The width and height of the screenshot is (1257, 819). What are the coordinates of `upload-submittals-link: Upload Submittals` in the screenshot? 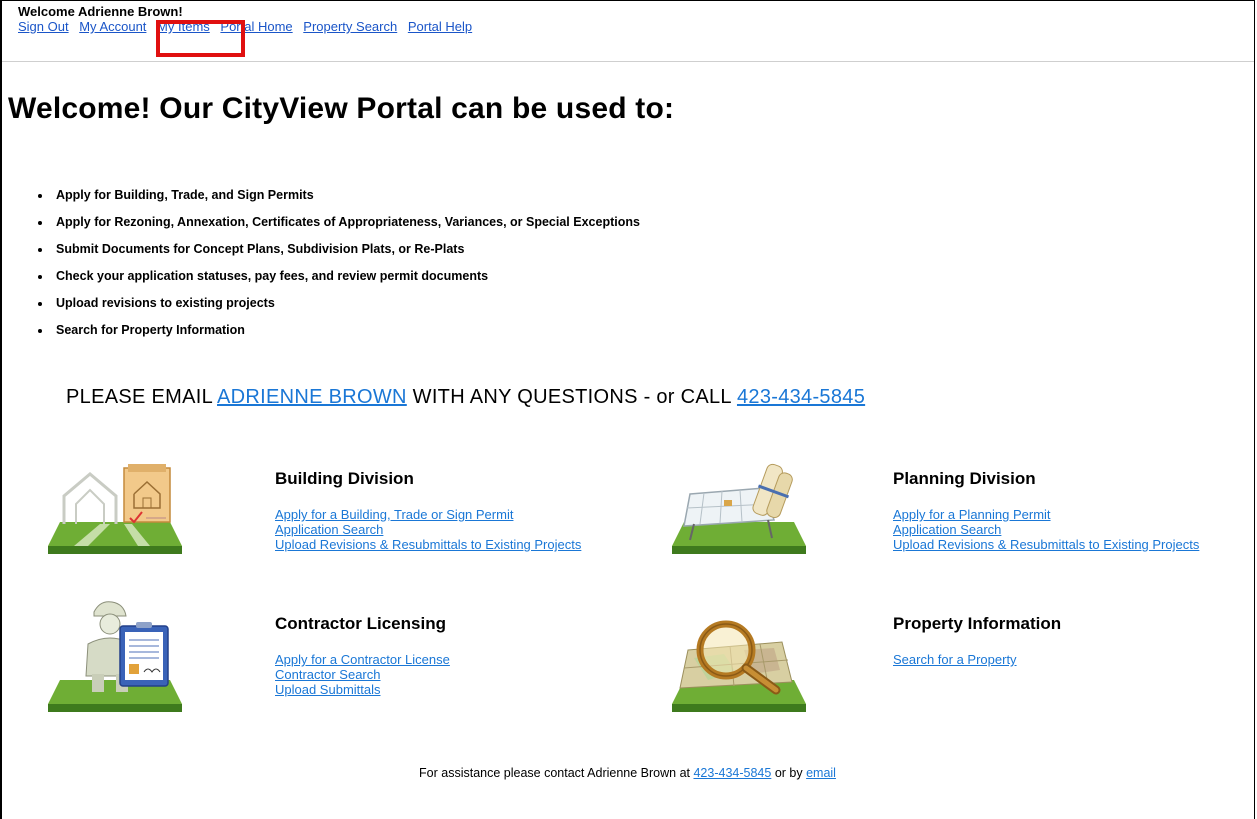 It's located at (362, 689).